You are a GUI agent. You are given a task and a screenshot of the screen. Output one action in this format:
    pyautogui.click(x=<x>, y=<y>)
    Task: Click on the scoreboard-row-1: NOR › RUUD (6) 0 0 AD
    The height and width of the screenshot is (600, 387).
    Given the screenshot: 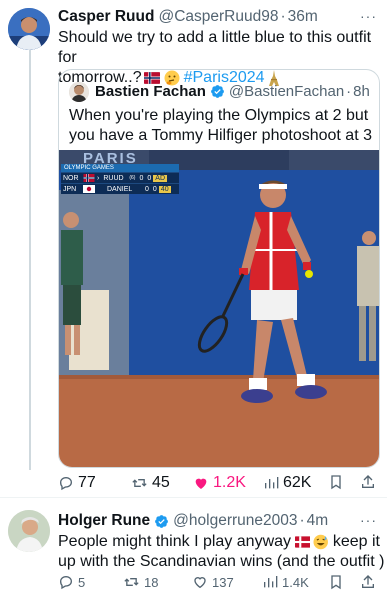 What is the action you would take?
    pyautogui.click(x=120, y=177)
    